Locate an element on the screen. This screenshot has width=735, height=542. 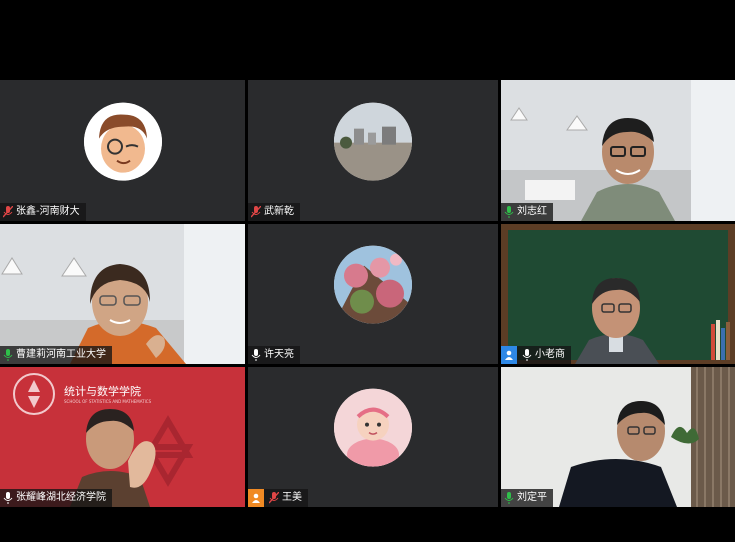
participant-tile-1: 张鑫-河南财大 is located at coordinates (122, 150).